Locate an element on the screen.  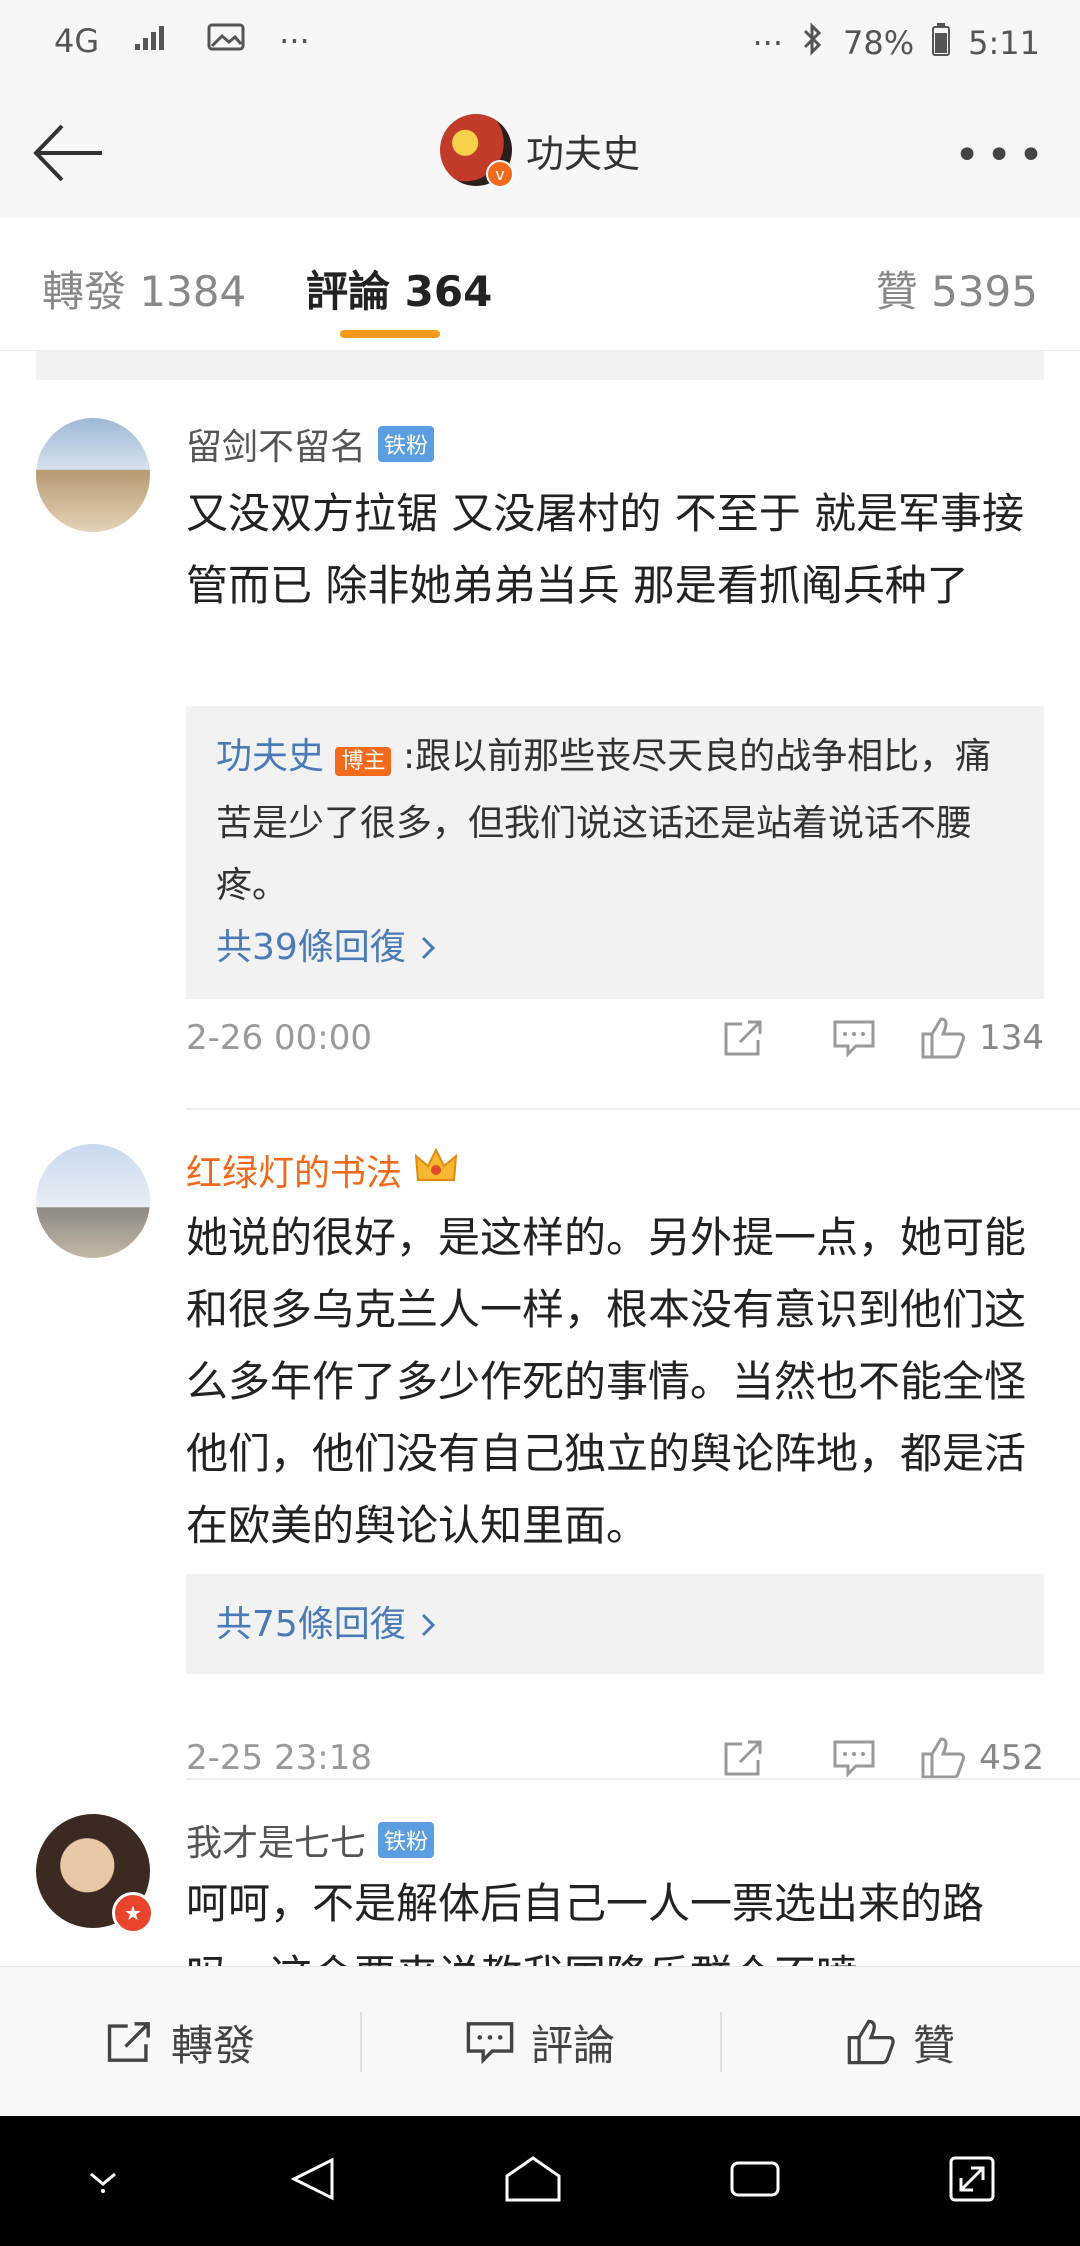
comment-author: 红绿灯的书法 is located at coordinates (294, 1170).